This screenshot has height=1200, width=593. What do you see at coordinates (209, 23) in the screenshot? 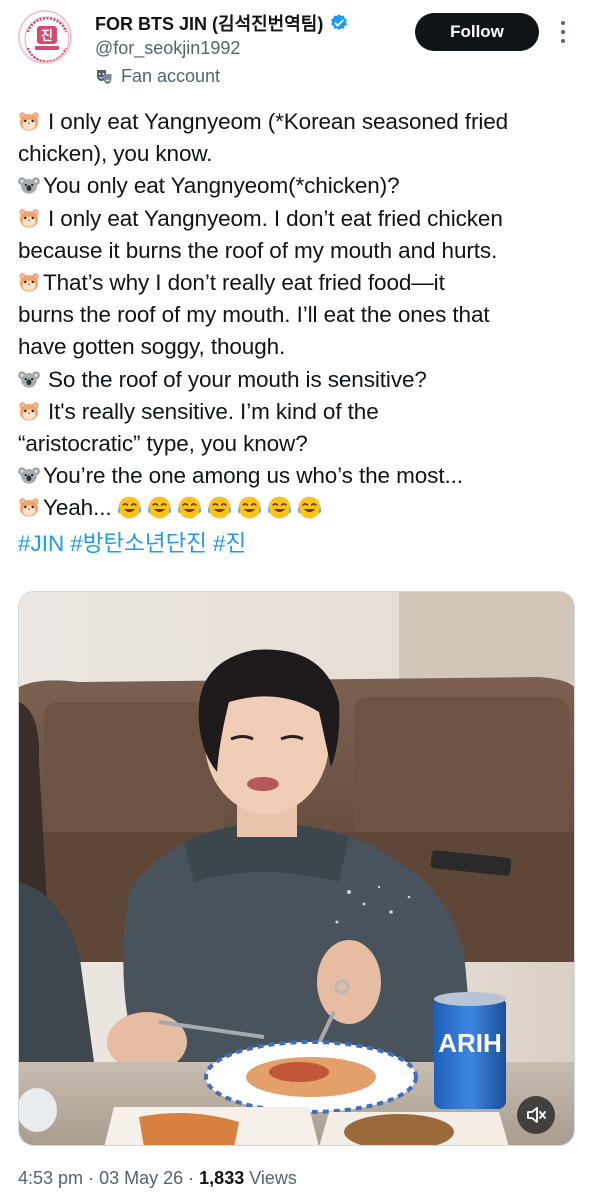
I see `author-display-name: FOR BTS JIN (김석진번역팀)` at bounding box center [209, 23].